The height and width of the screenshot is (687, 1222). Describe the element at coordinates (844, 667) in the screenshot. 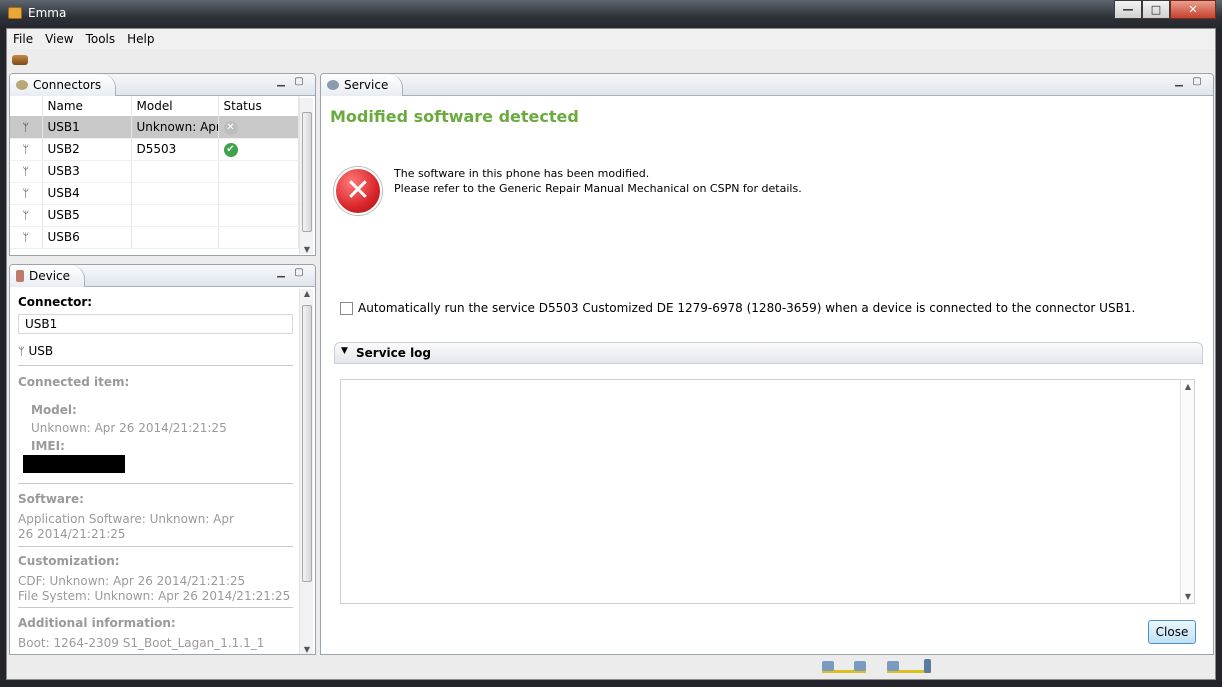

I see `connection-status-icon` at that location.